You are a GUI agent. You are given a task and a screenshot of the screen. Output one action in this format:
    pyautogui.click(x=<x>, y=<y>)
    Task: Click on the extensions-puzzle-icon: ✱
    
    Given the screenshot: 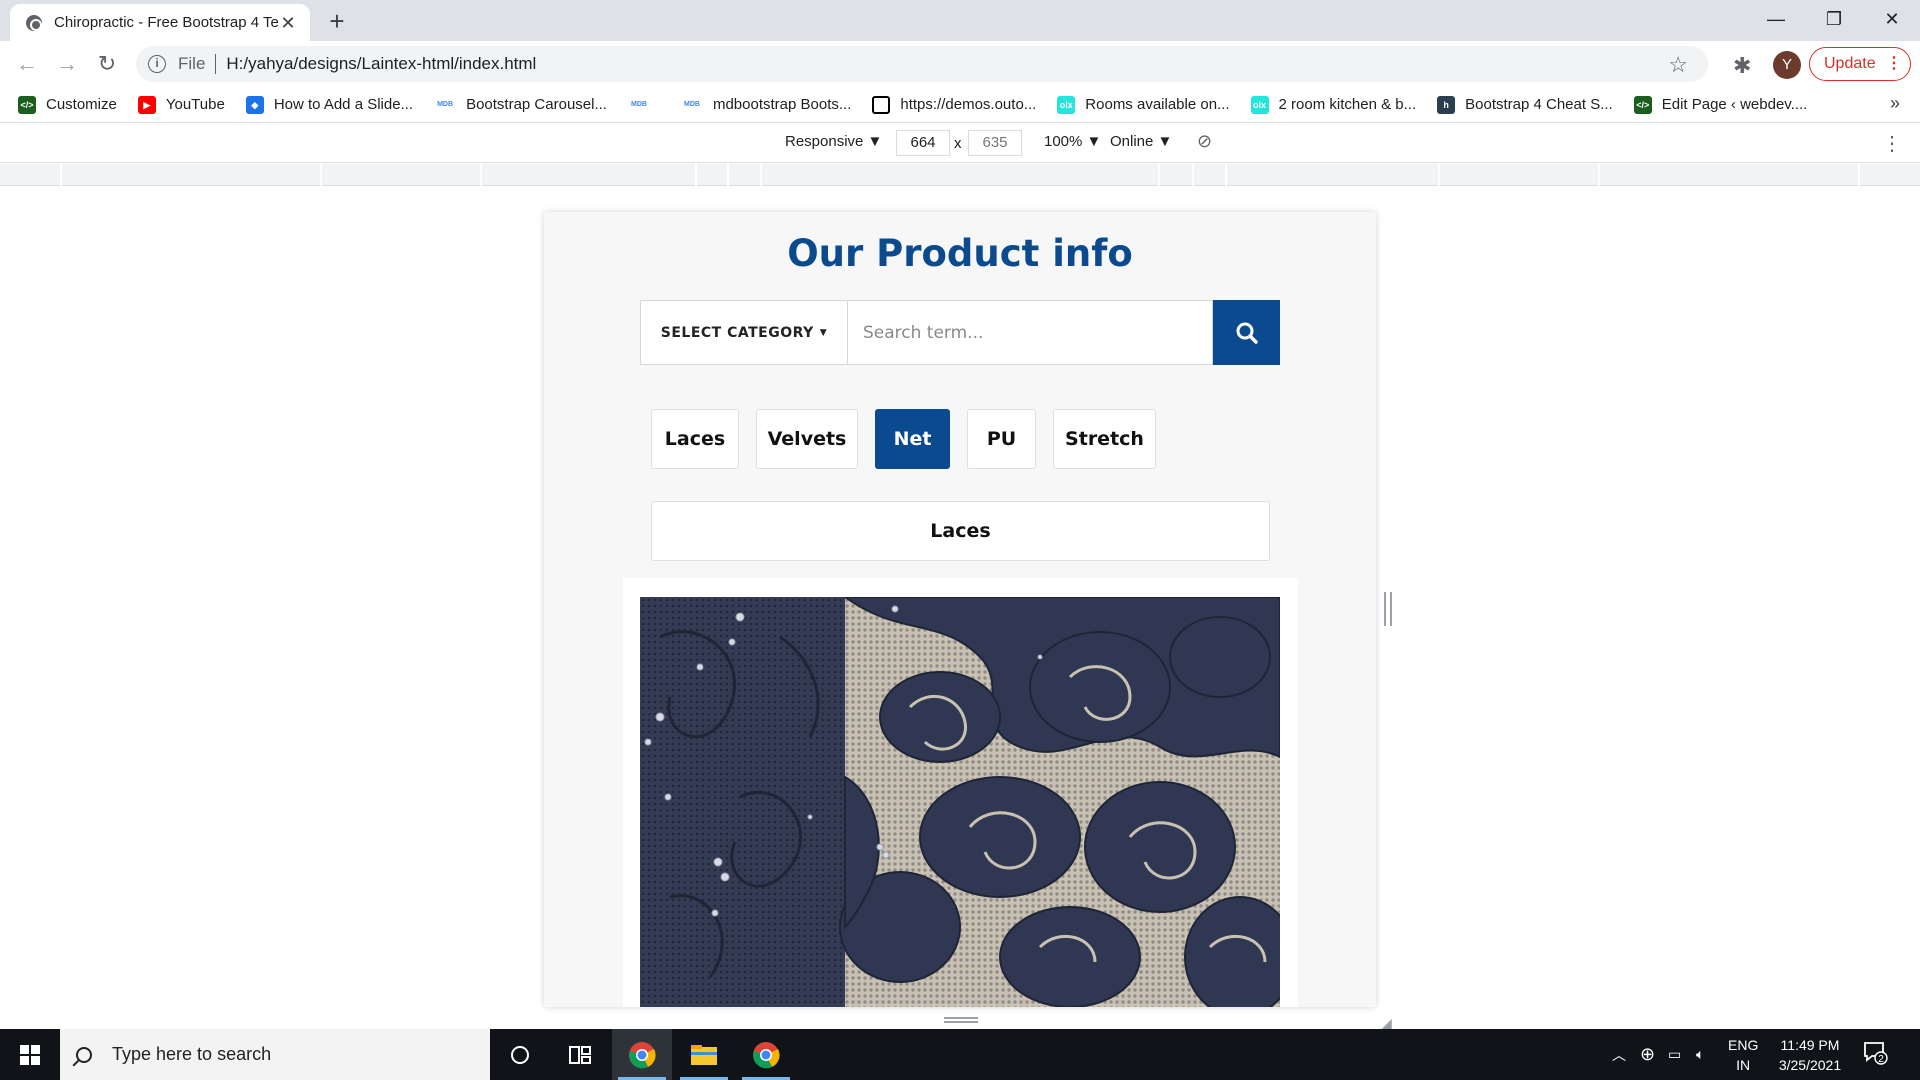 What is the action you would take?
    pyautogui.click(x=1742, y=66)
    